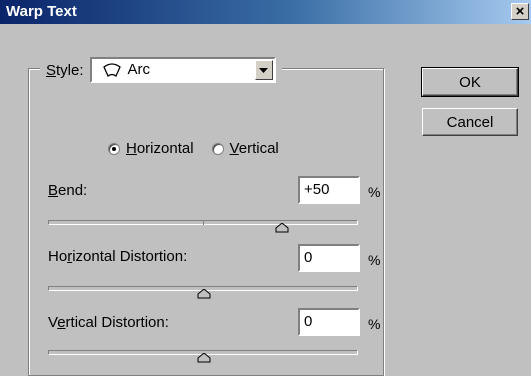 The height and width of the screenshot is (376, 531). I want to click on bend-label: Bend:, so click(68, 190).